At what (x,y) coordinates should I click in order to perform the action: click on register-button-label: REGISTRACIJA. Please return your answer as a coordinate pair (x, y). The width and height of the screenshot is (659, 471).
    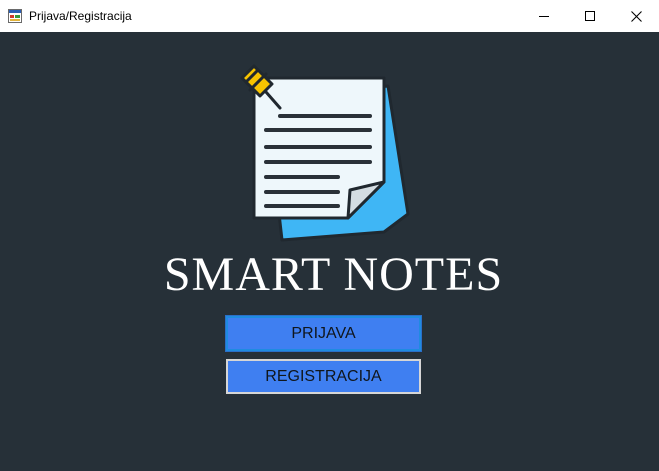
    Looking at the image, I should click on (323, 376).